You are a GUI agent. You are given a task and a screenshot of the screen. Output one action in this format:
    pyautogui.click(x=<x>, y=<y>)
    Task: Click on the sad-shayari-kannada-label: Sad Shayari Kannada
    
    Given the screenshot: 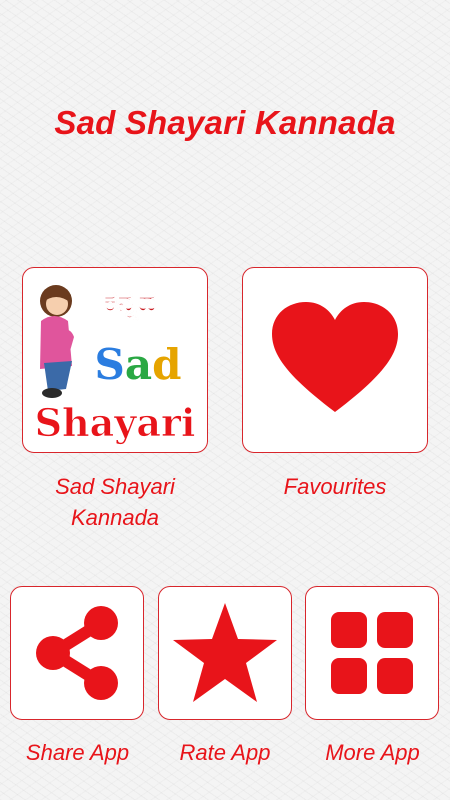 What is the action you would take?
    pyautogui.click(x=115, y=502)
    